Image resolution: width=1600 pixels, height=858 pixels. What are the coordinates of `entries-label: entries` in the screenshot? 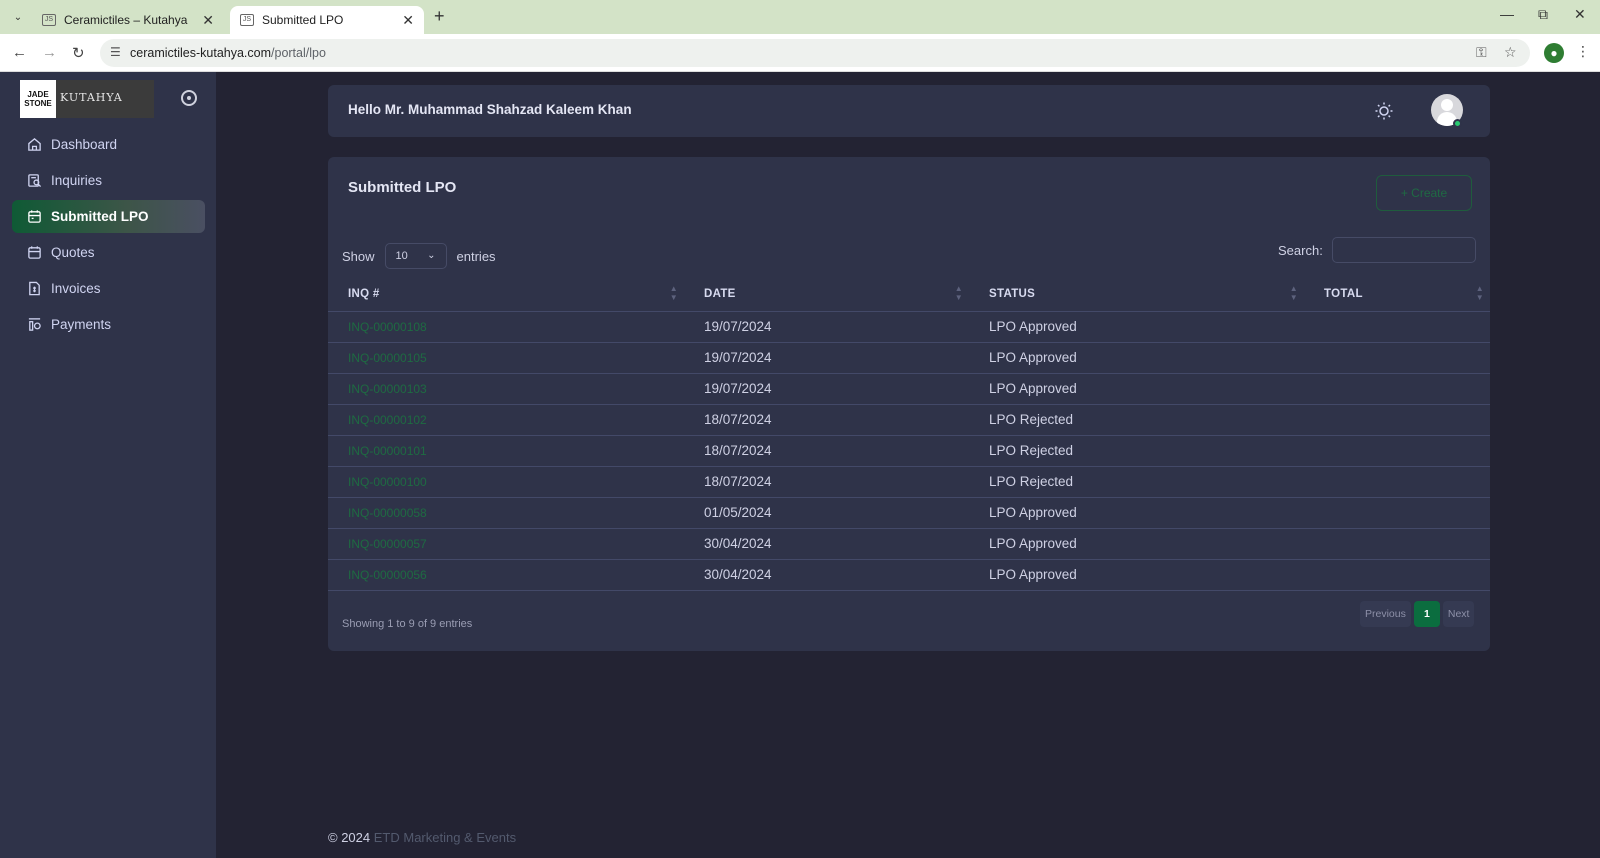 It's located at (476, 256).